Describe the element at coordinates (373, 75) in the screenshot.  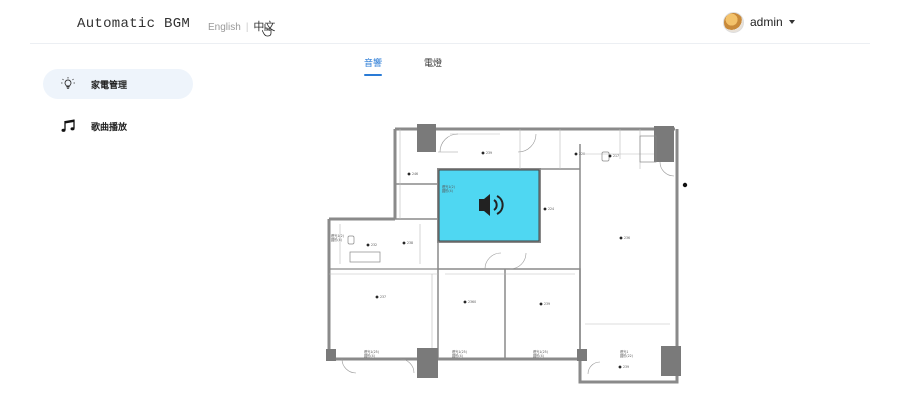
I see `active-tab-indicator` at that location.